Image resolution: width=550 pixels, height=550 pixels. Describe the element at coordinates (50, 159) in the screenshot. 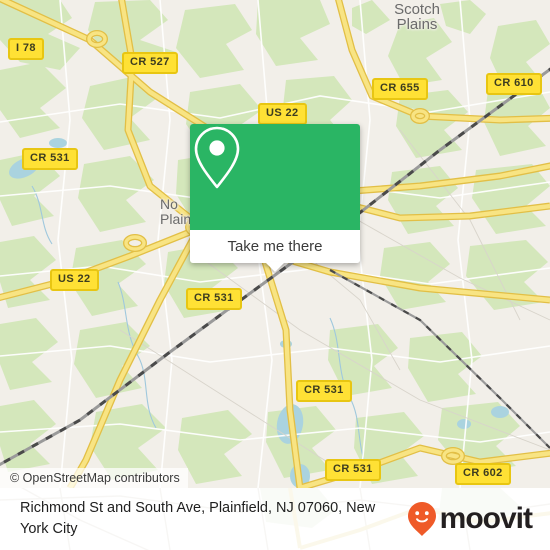

I see `shield-cr-531-a: CR 531` at that location.